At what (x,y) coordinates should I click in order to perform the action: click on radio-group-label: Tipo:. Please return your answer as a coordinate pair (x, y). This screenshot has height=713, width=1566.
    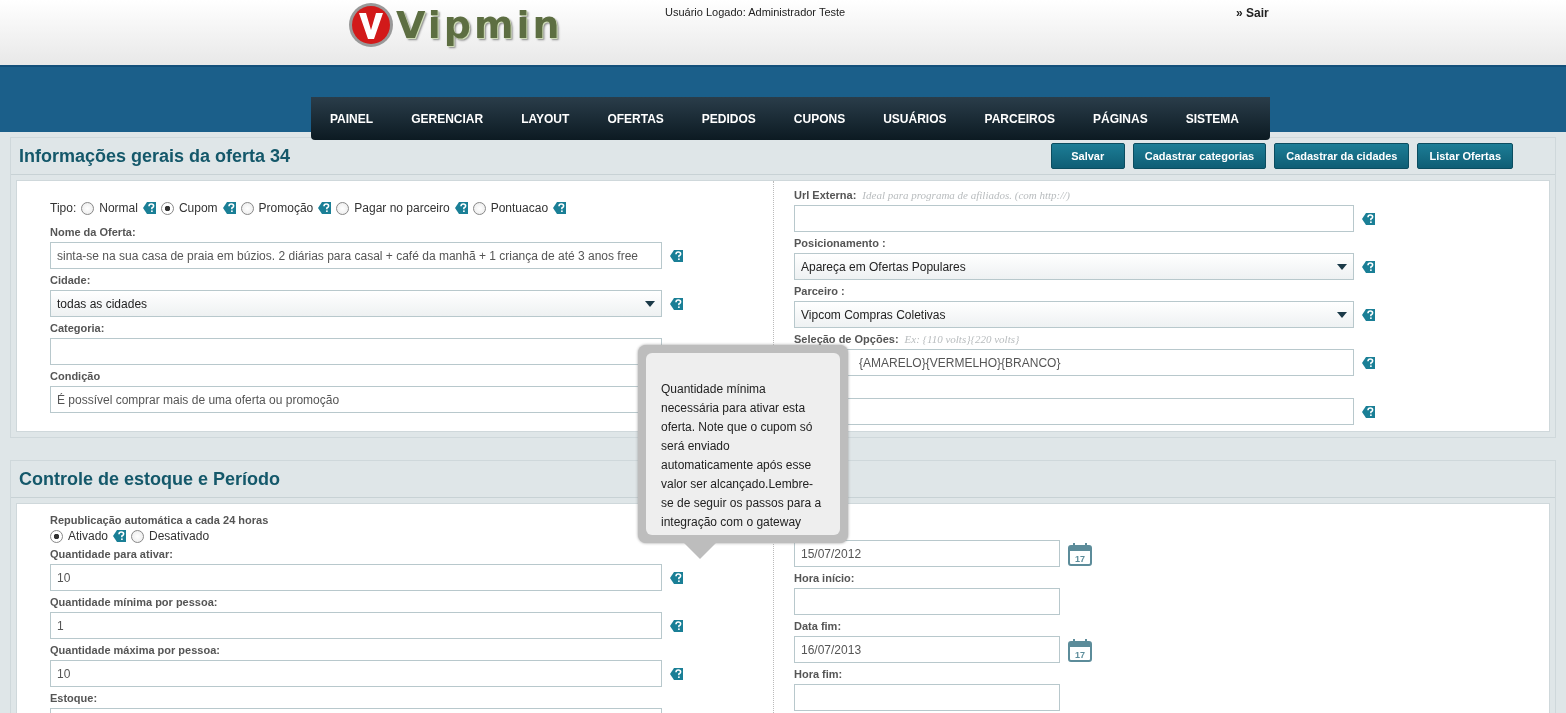
    Looking at the image, I should click on (63, 208).